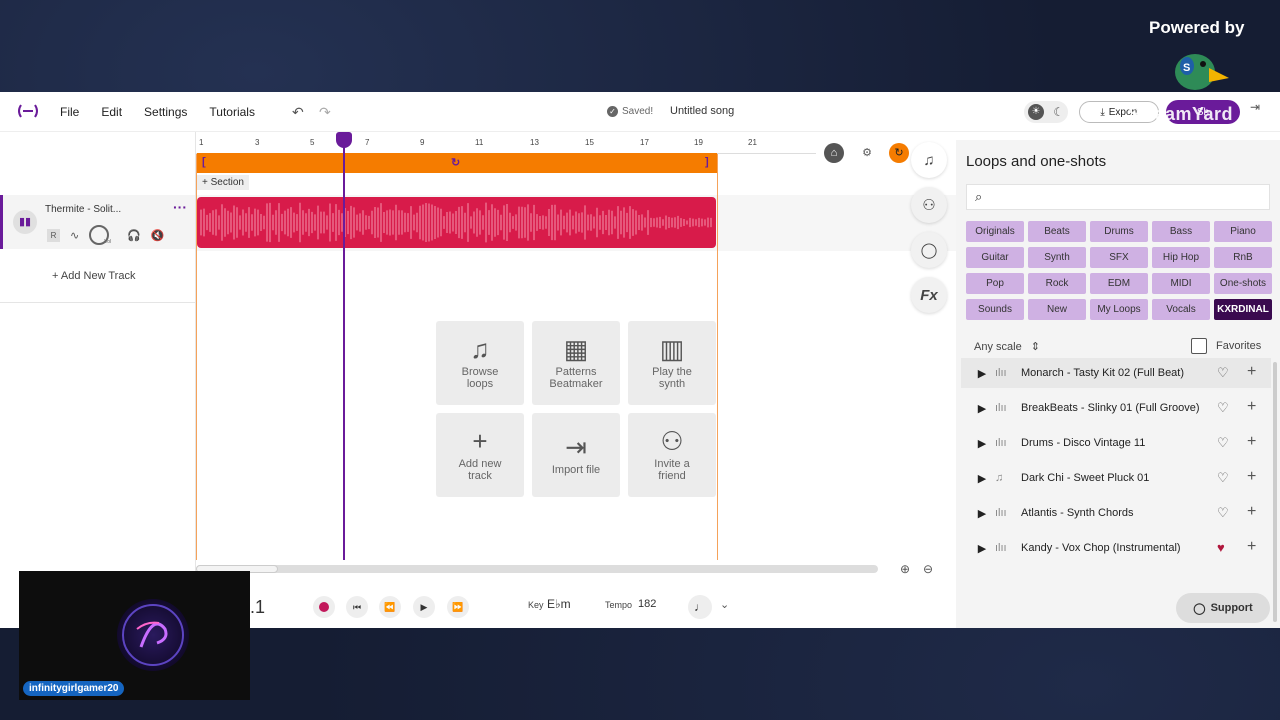 Image resolution: width=1280 pixels, height=720 pixels. Describe the element at coordinates (1057, 283) in the screenshot. I see `chip-rock: Rock` at that location.